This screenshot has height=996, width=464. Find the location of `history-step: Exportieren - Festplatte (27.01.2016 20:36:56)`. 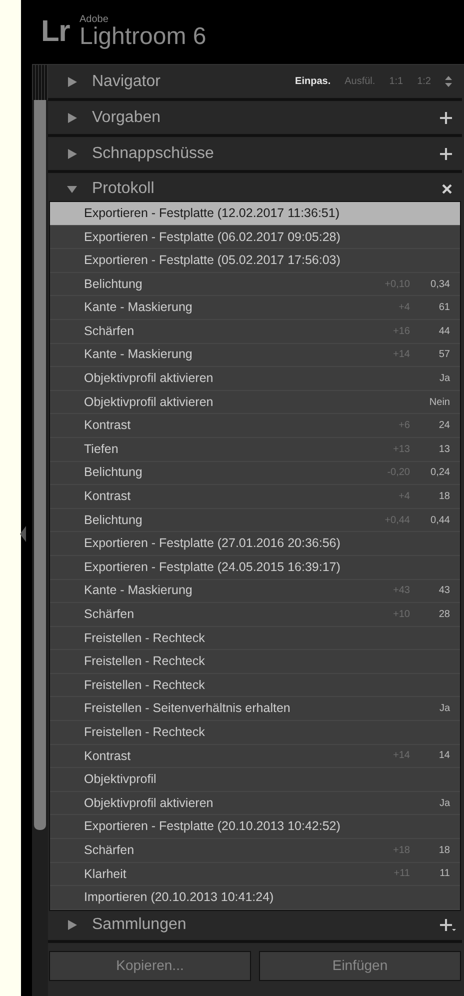

history-step: Exportieren - Festplatte (27.01.2016 20:36:56) is located at coordinates (255, 544).